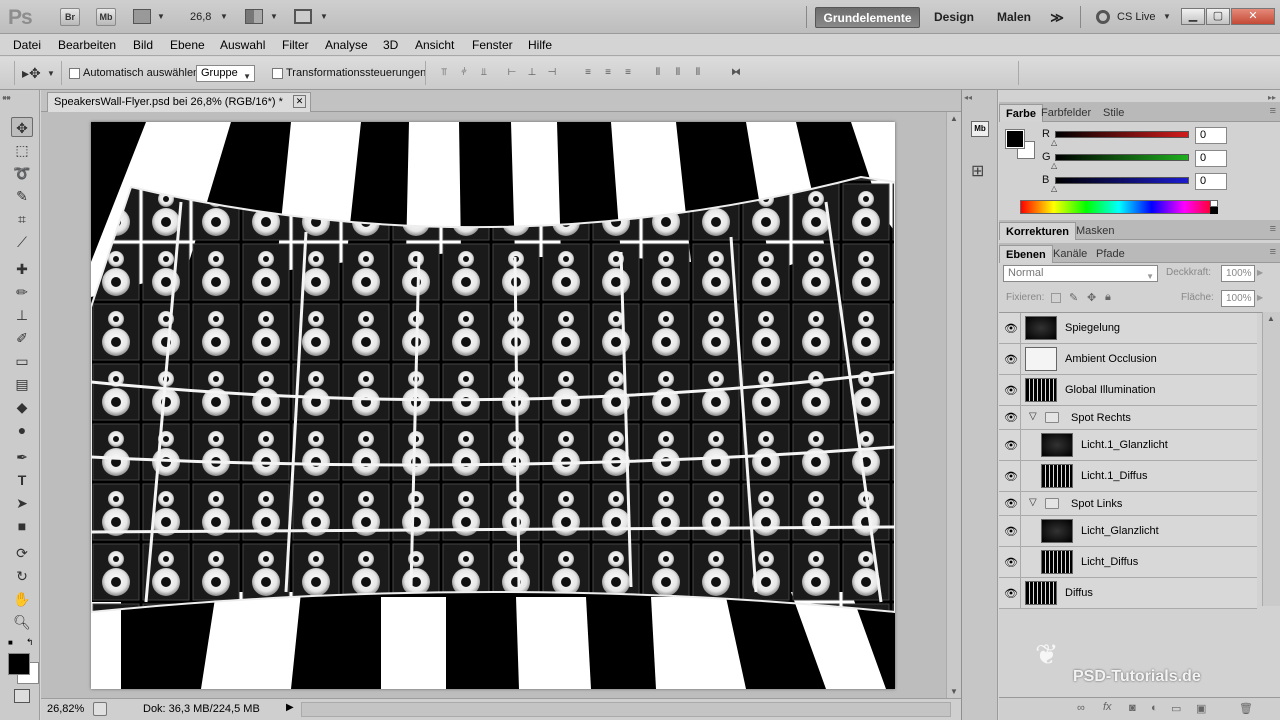  I want to click on shape-tool-icon: ■, so click(22, 526).